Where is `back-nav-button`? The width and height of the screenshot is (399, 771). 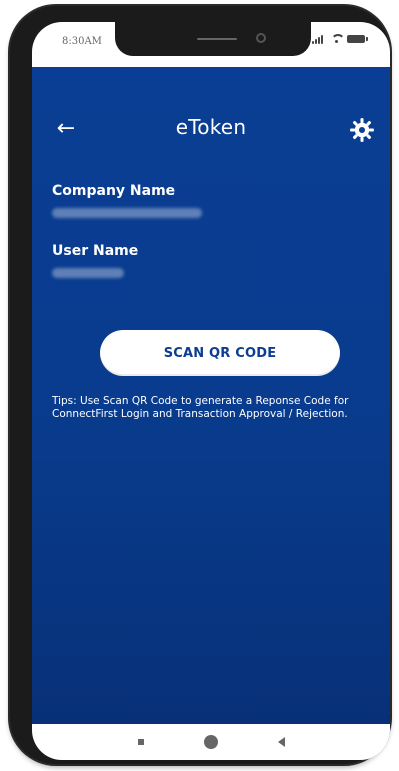
back-nav-button is located at coordinates (281, 742).